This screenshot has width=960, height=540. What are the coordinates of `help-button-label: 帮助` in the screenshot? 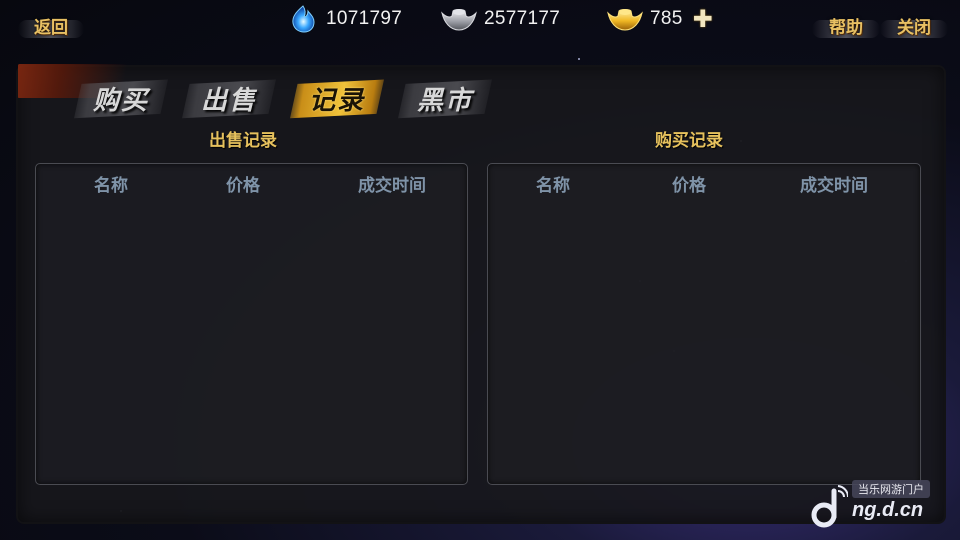 It's located at (846, 27).